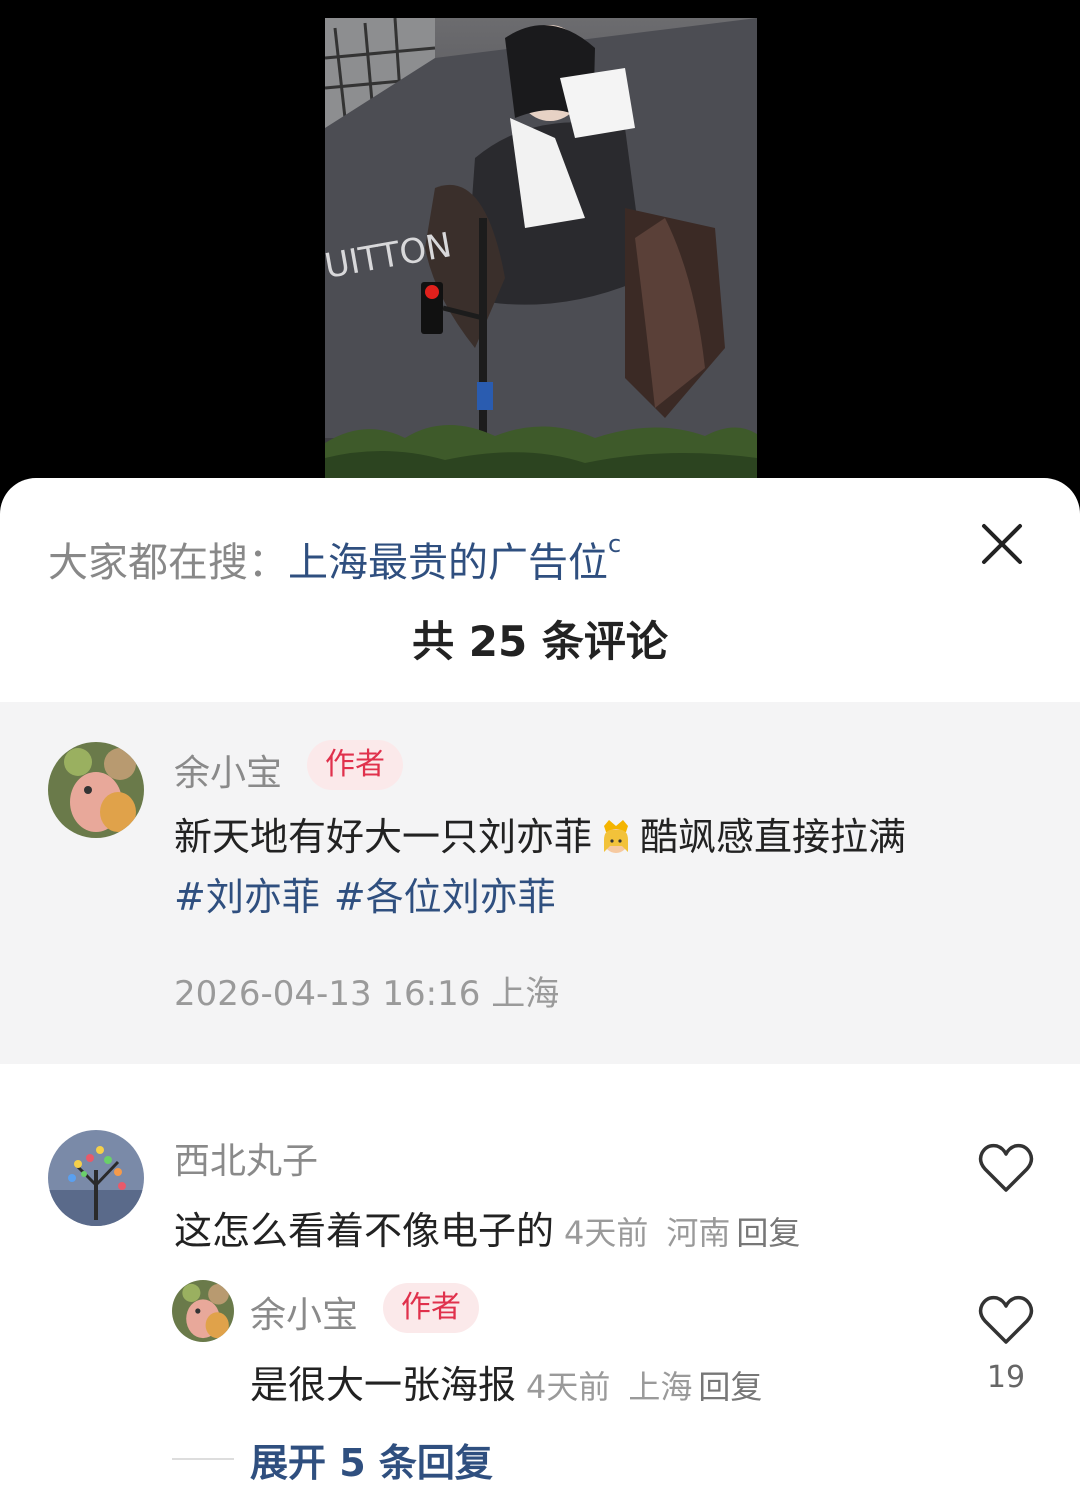  Describe the element at coordinates (203, 1311) in the screenshot. I see `reply-author-avatar` at that location.